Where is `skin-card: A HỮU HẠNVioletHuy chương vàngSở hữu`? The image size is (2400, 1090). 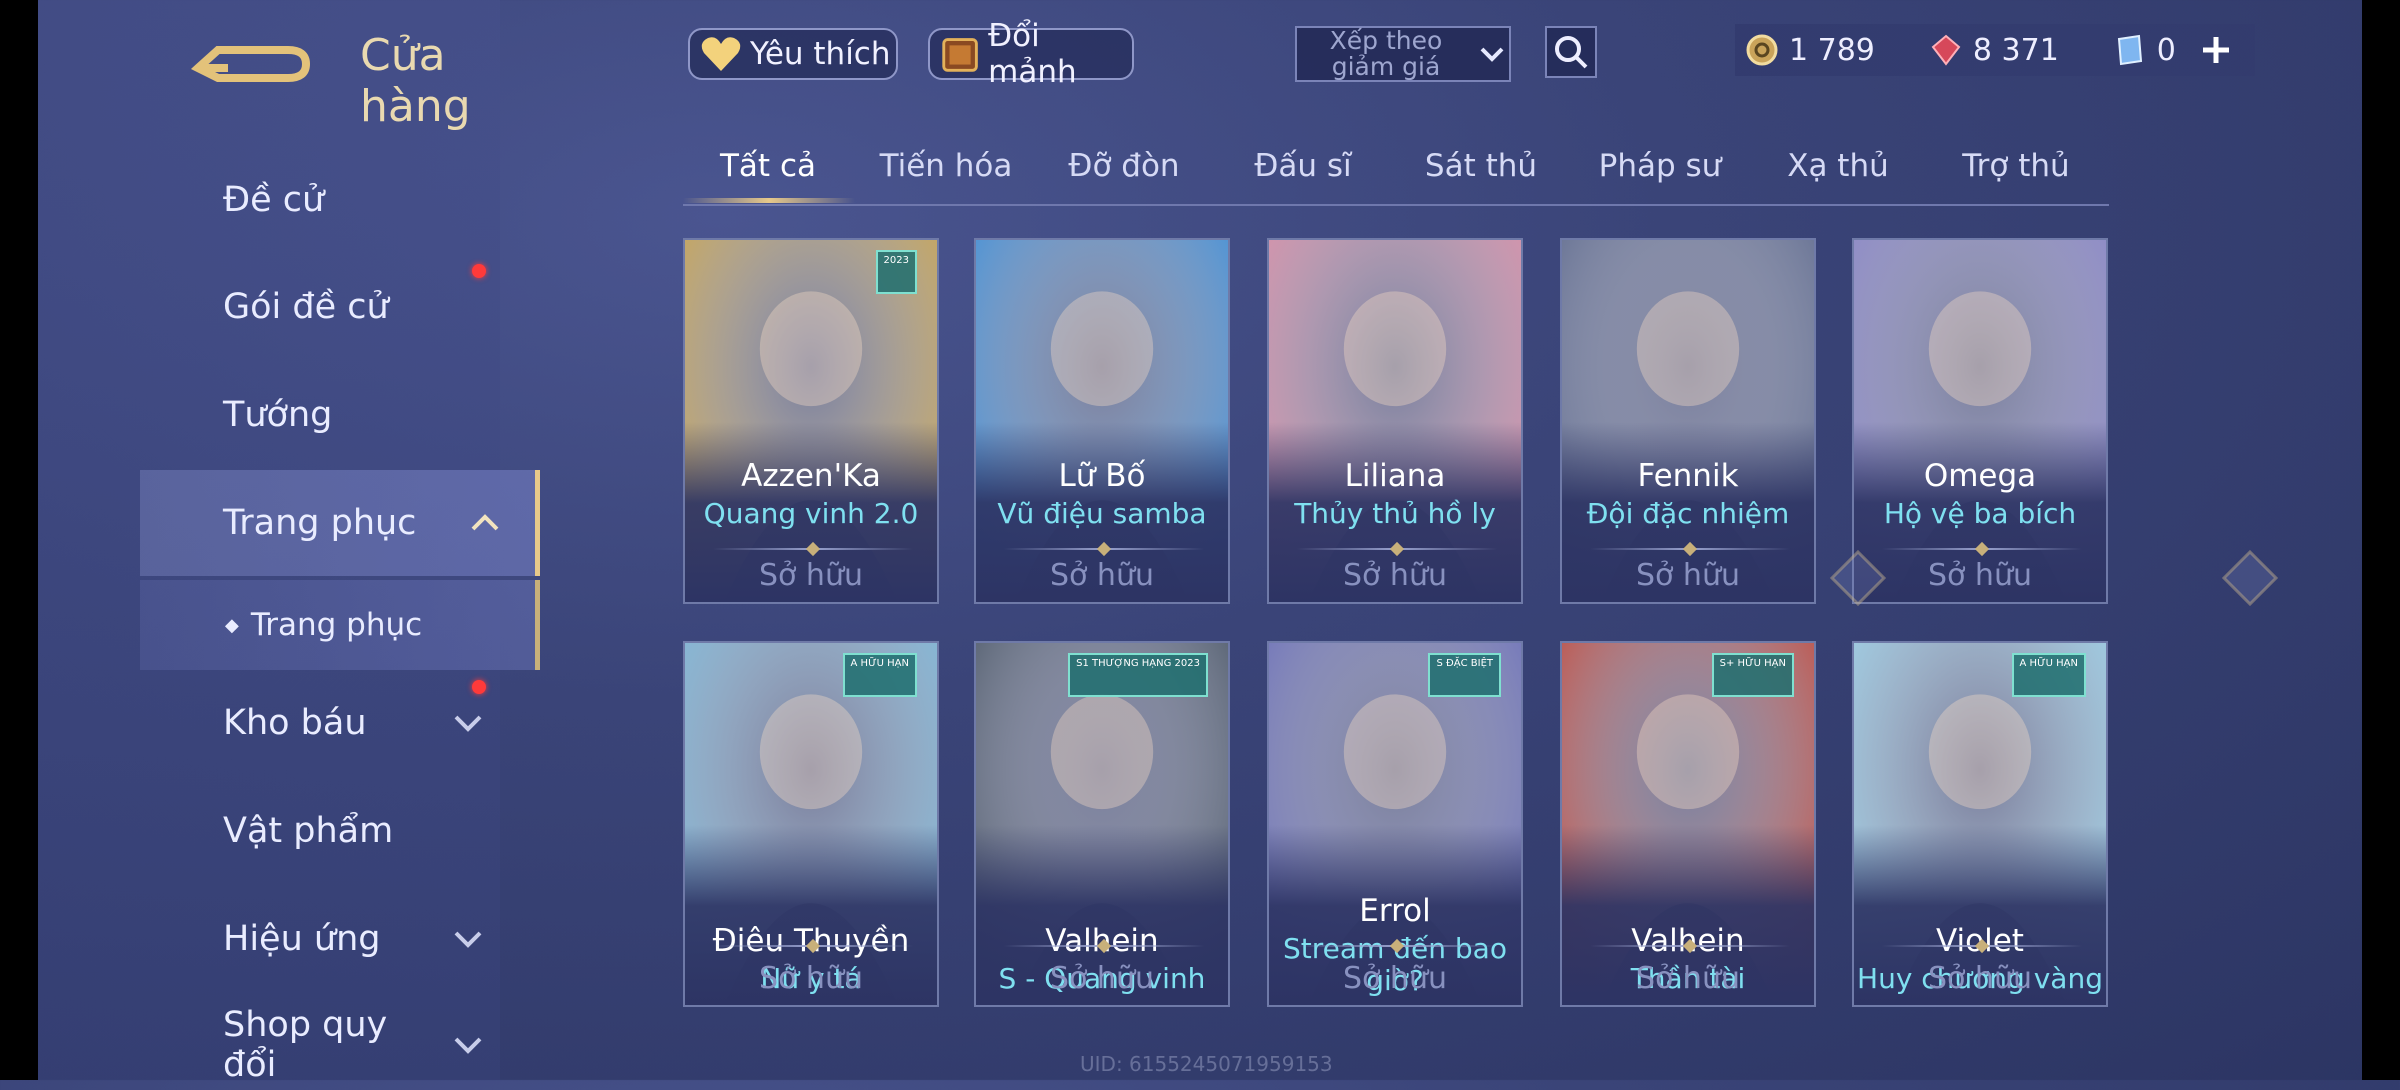
skin-card: A HỮU HẠNVioletHuy chương vàngSở hữu is located at coordinates (1980, 824).